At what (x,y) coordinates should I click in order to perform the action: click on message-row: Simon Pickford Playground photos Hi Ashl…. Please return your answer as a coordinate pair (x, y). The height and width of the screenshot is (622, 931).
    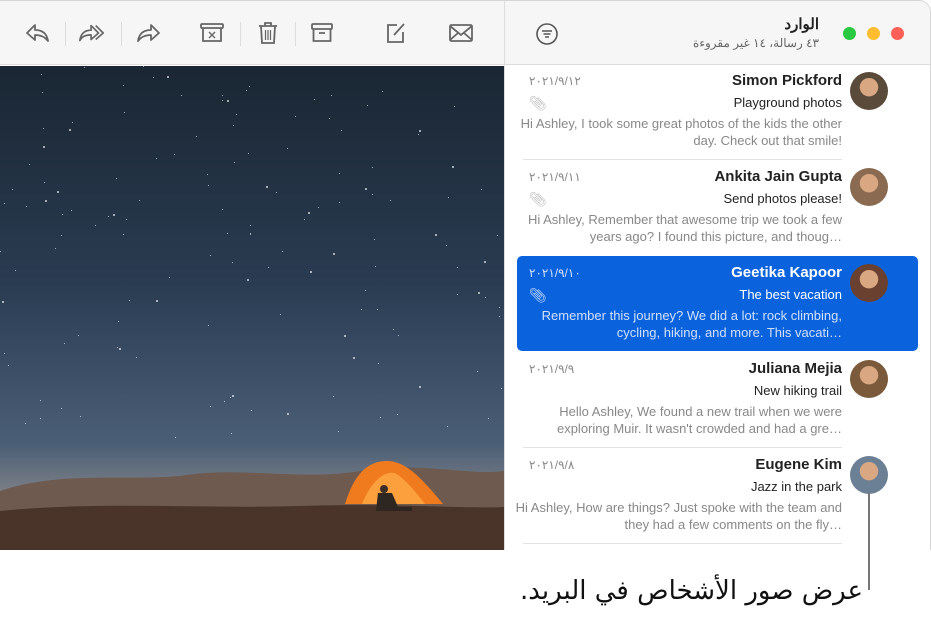
    Looking at the image, I should click on (717, 112).